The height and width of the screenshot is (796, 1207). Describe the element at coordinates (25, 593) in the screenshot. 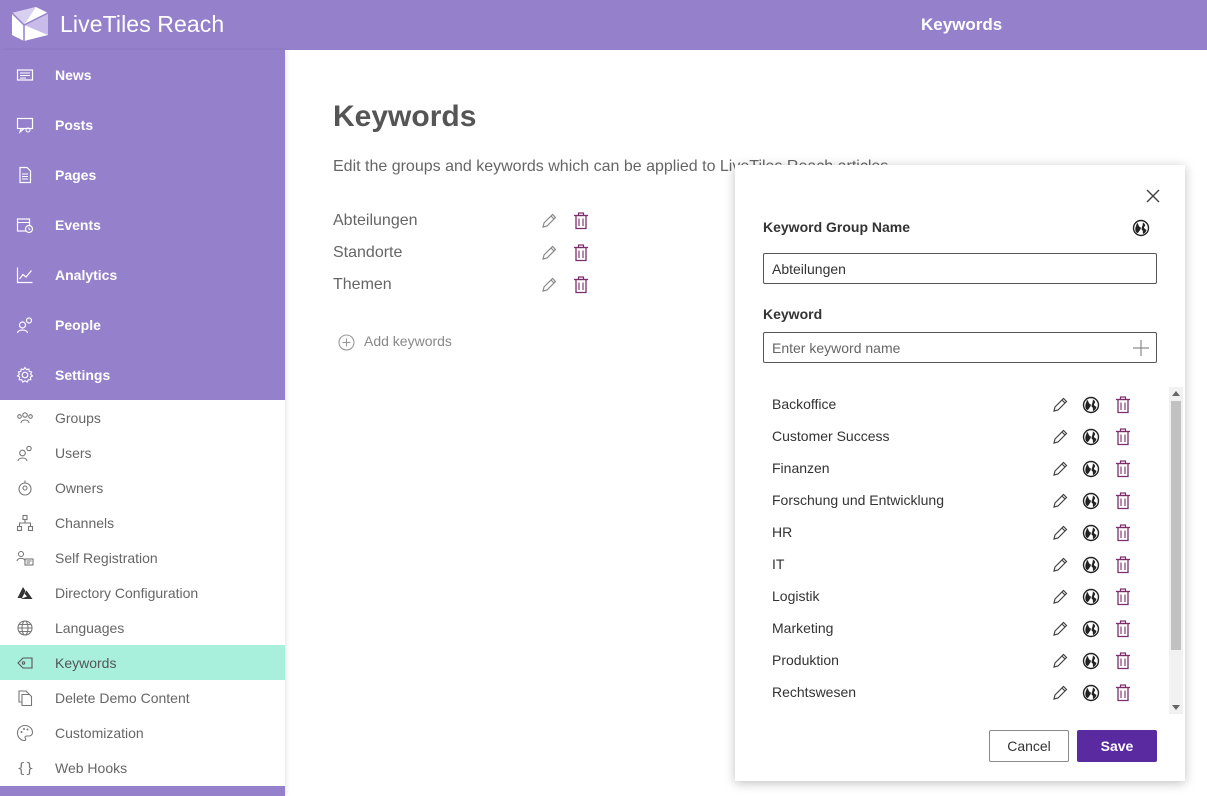

I see `azure-icon` at that location.